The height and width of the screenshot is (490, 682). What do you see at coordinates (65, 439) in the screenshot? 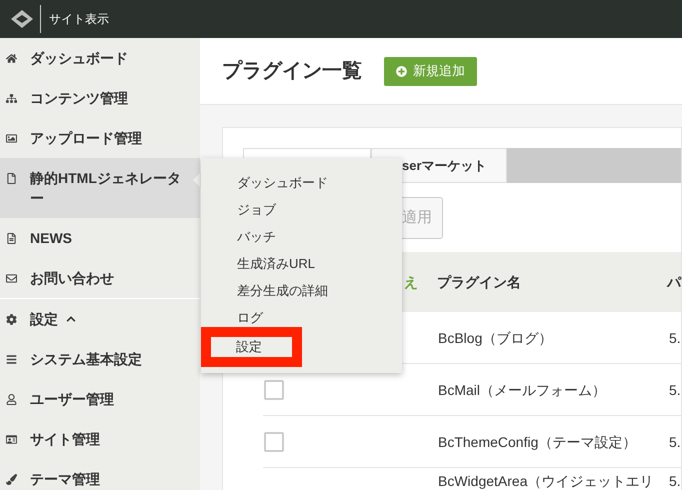
I see `sidebar-item-label: サイト管理` at bounding box center [65, 439].